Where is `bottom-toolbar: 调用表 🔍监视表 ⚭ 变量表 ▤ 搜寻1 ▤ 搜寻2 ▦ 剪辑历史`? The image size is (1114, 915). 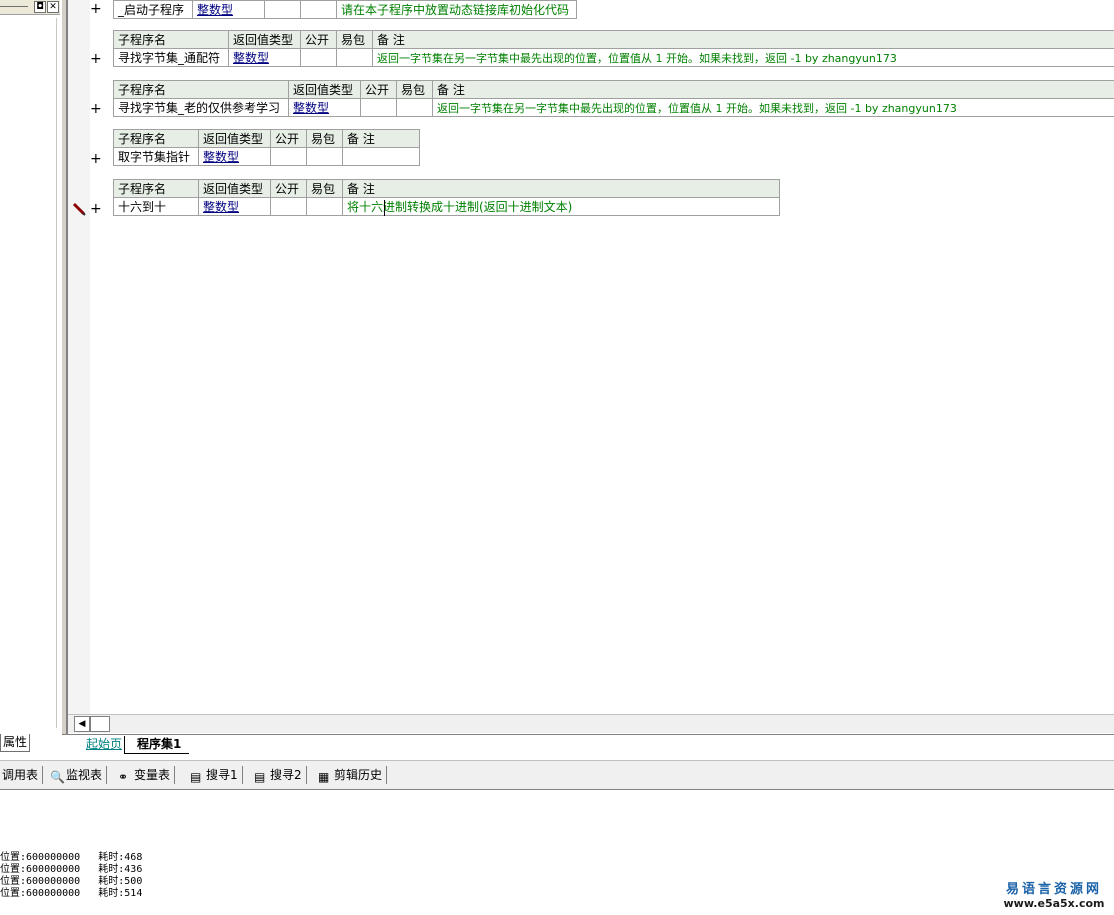 bottom-toolbar: 调用表 🔍监视表 ⚭ 变量表 ▤ 搜寻1 ▤ 搜寻2 ▦ 剪辑历史 is located at coordinates (557, 775).